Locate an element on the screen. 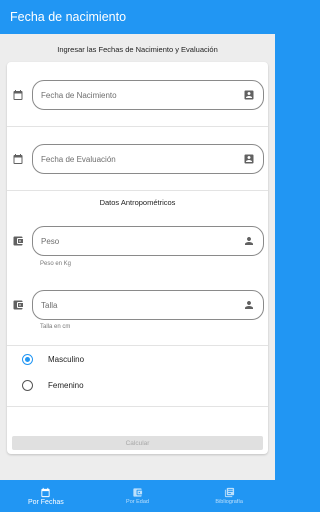 This screenshot has width=320, height=512. height-field: Talla is located at coordinates (148, 305).